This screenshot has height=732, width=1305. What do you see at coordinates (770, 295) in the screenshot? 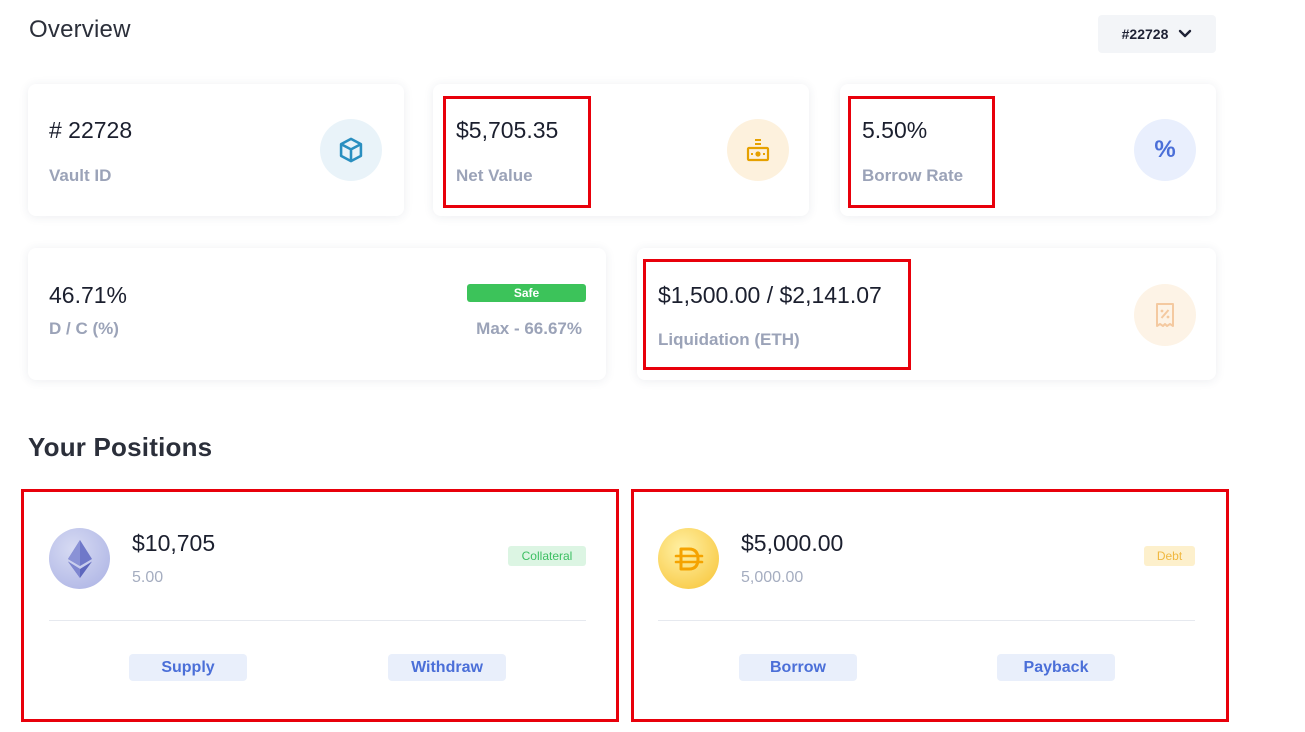
I see `liquidation-value: $1,500.00 / $2,141.07` at bounding box center [770, 295].